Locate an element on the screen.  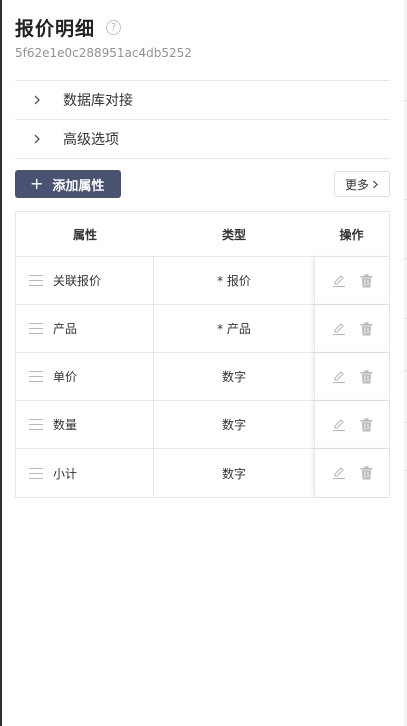
left-panel-edge is located at coordinates (1, 363).